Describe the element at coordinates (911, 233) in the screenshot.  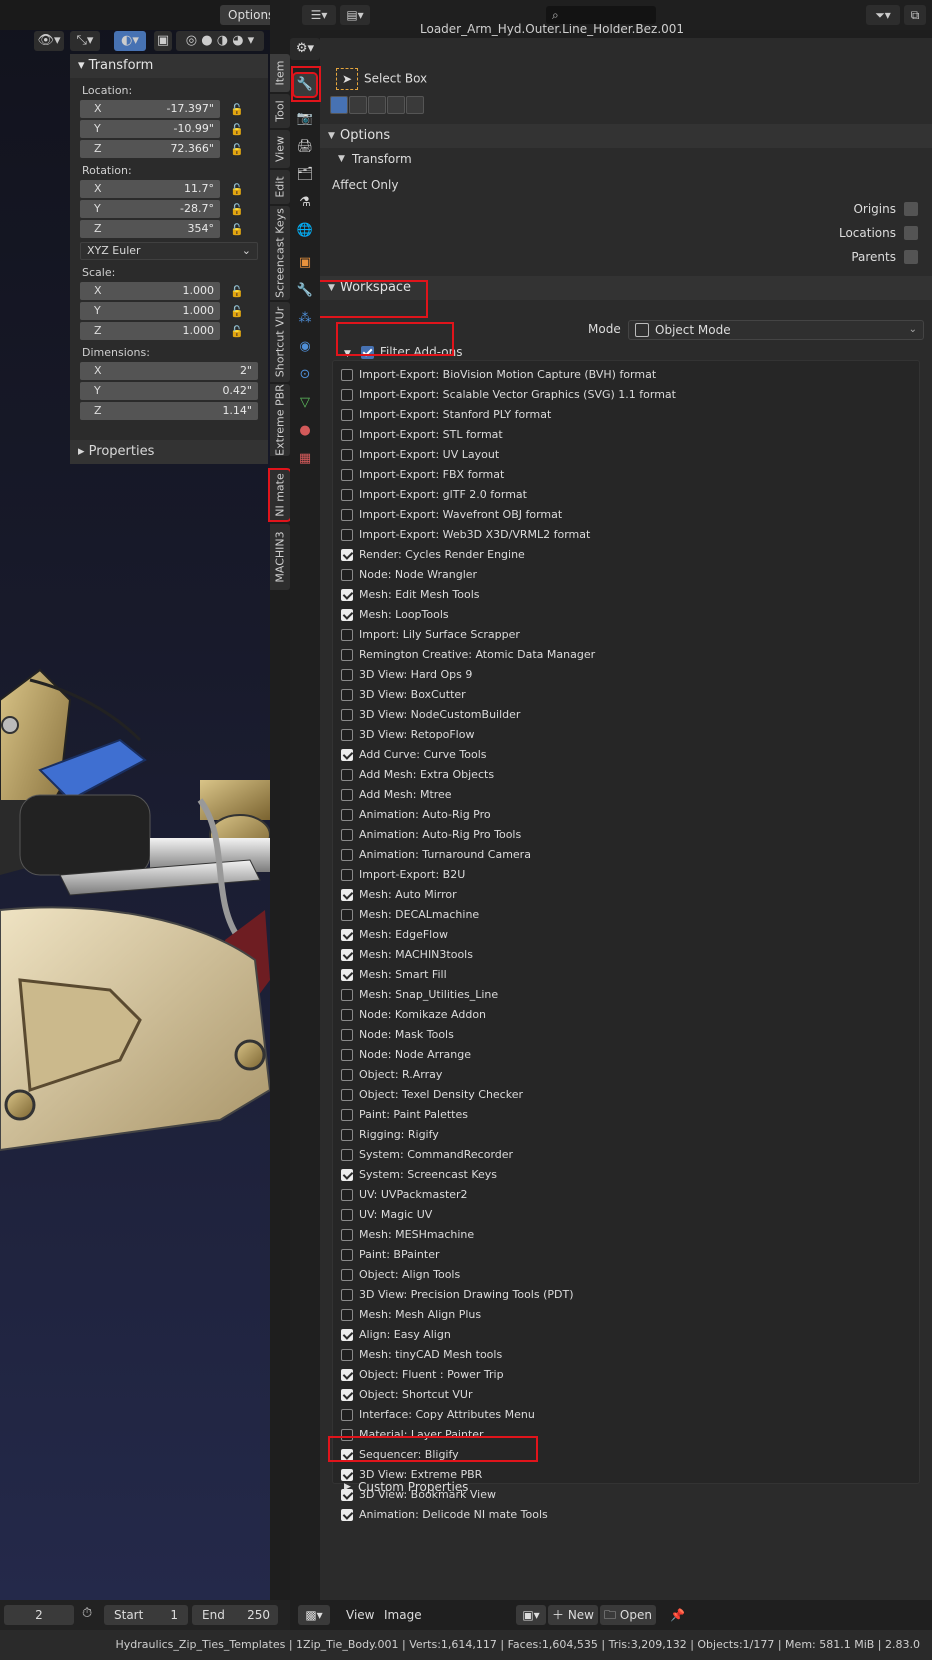
I see `locations-checkbox` at that location.